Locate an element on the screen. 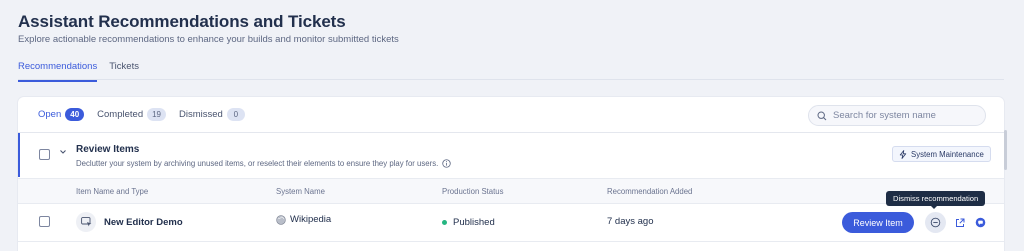 The image size is (1024, 251). editor-icon is located at coordinates (85, 222).